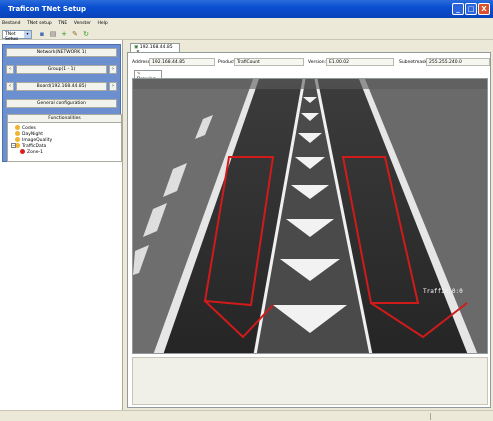 This screenshot has width=493, height=421. What do you see at coordinates (148, 76) in the screenshot?
I see `tab-drawing: ✎ Drawing` at bounding box center [148, 76].